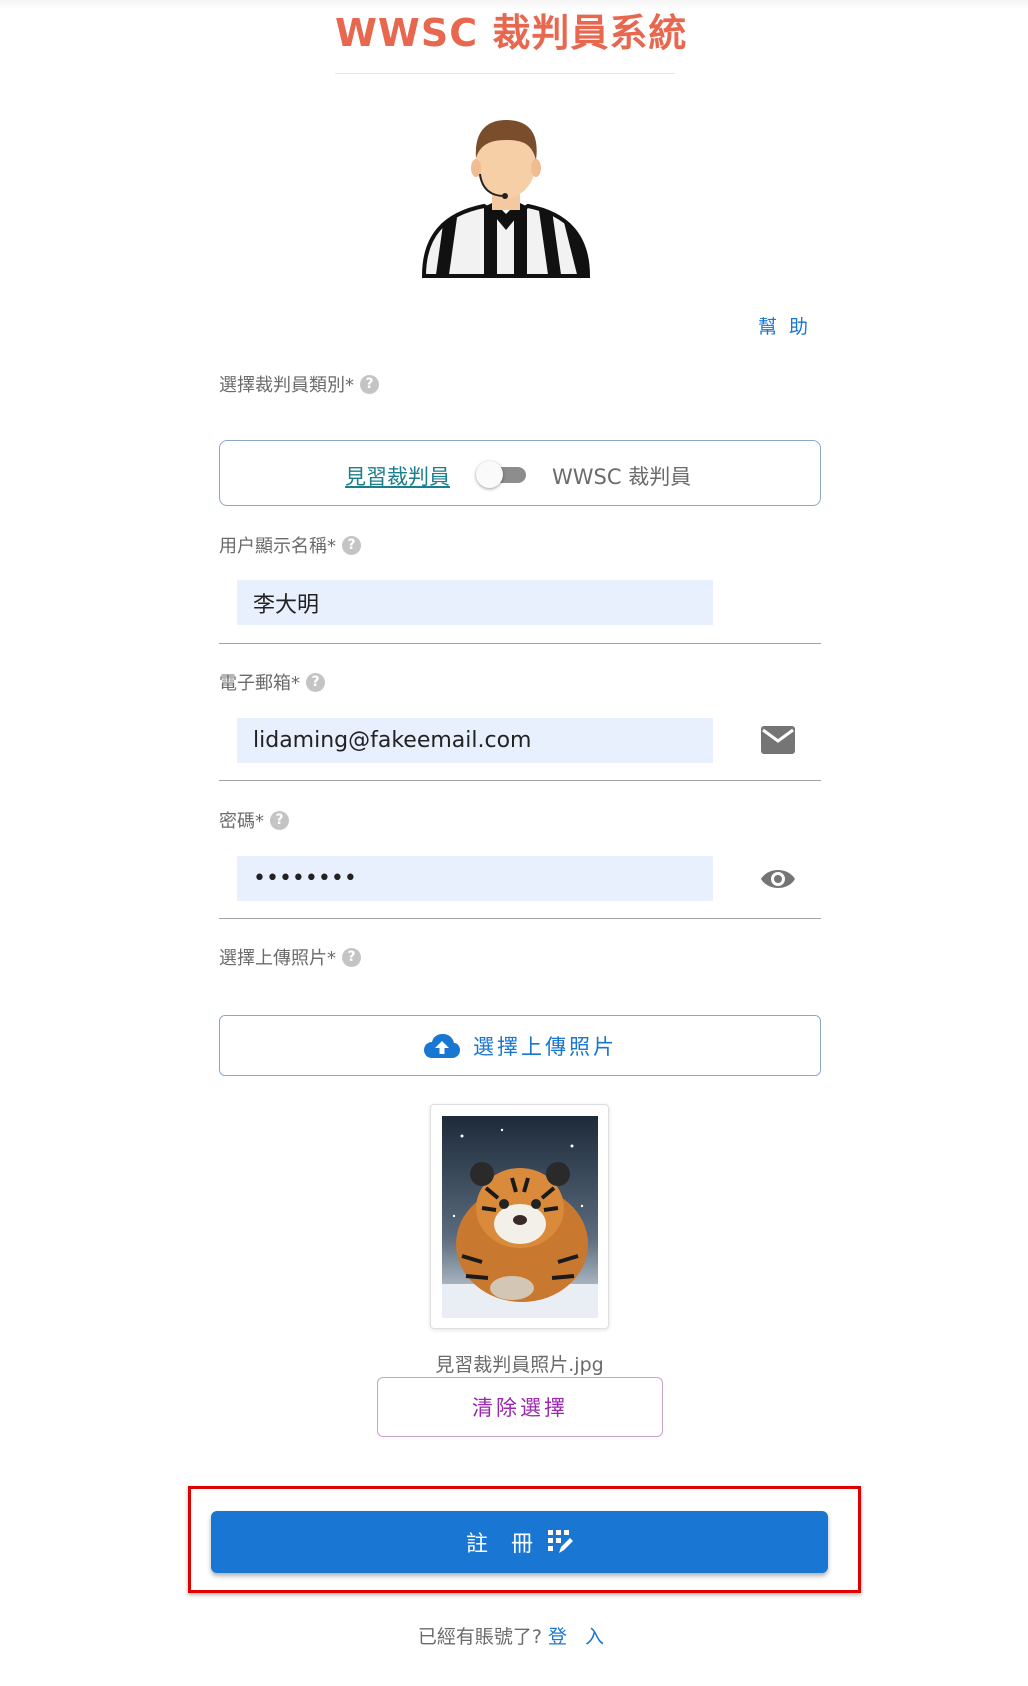 The width and height of the screenshot is (1028, 1686). Describe the element at coordinates (442, 1045) in the screenshot. I see `cloud-upload-icon` at that location.